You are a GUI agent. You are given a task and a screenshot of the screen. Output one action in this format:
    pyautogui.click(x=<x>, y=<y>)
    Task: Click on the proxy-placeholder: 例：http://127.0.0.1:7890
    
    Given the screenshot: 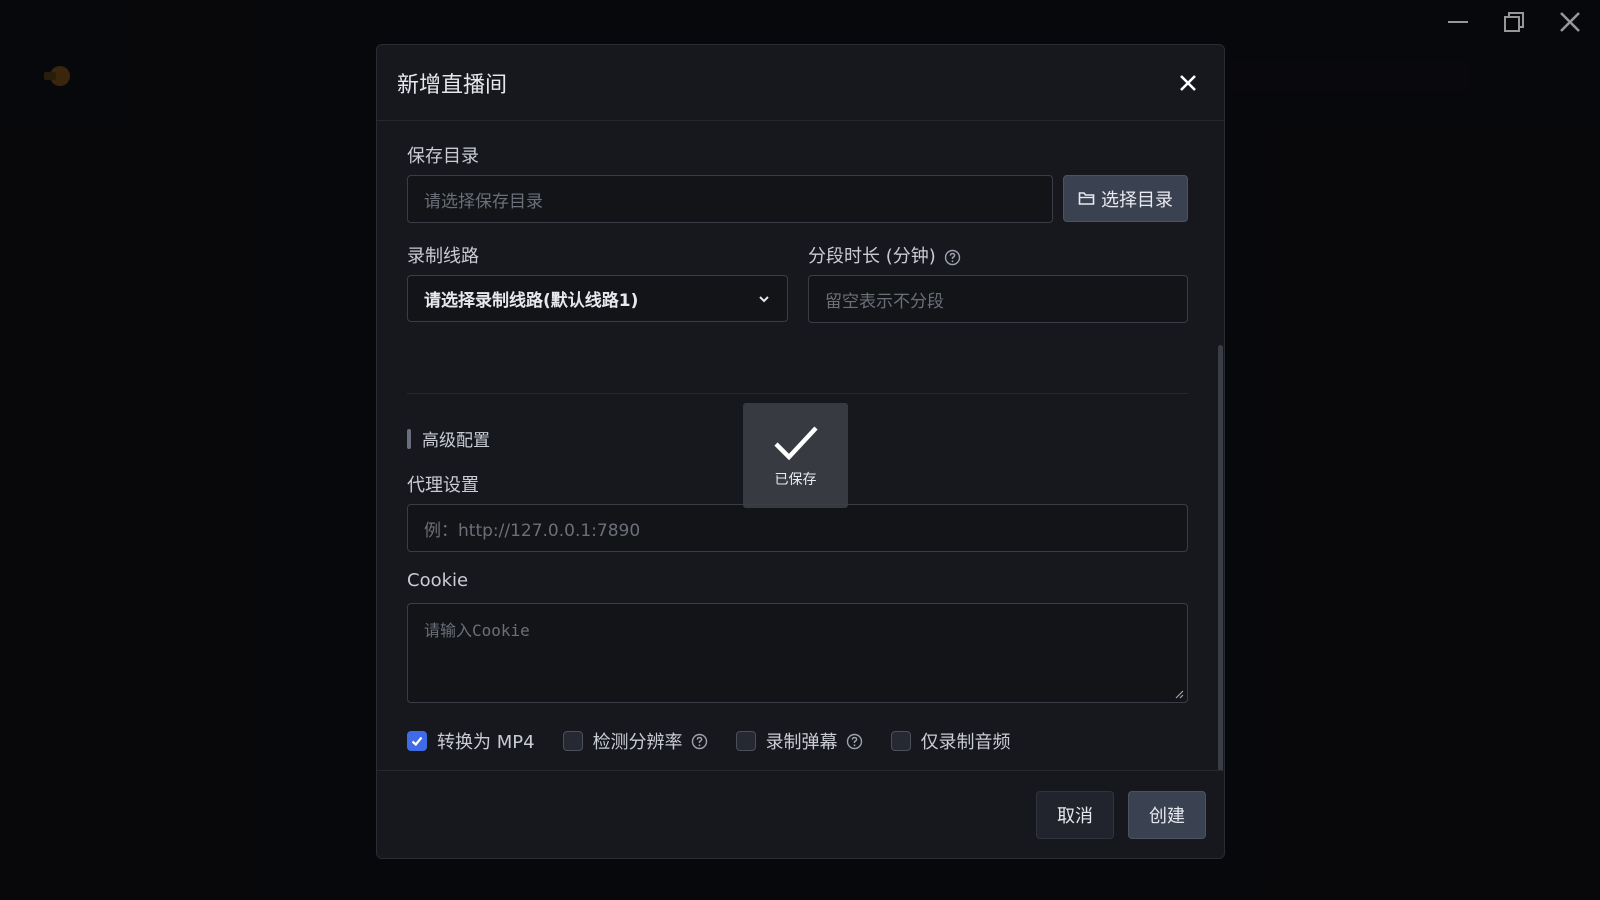 What is the action you would take?
    pyautogui.click(x=532, y=530)
    